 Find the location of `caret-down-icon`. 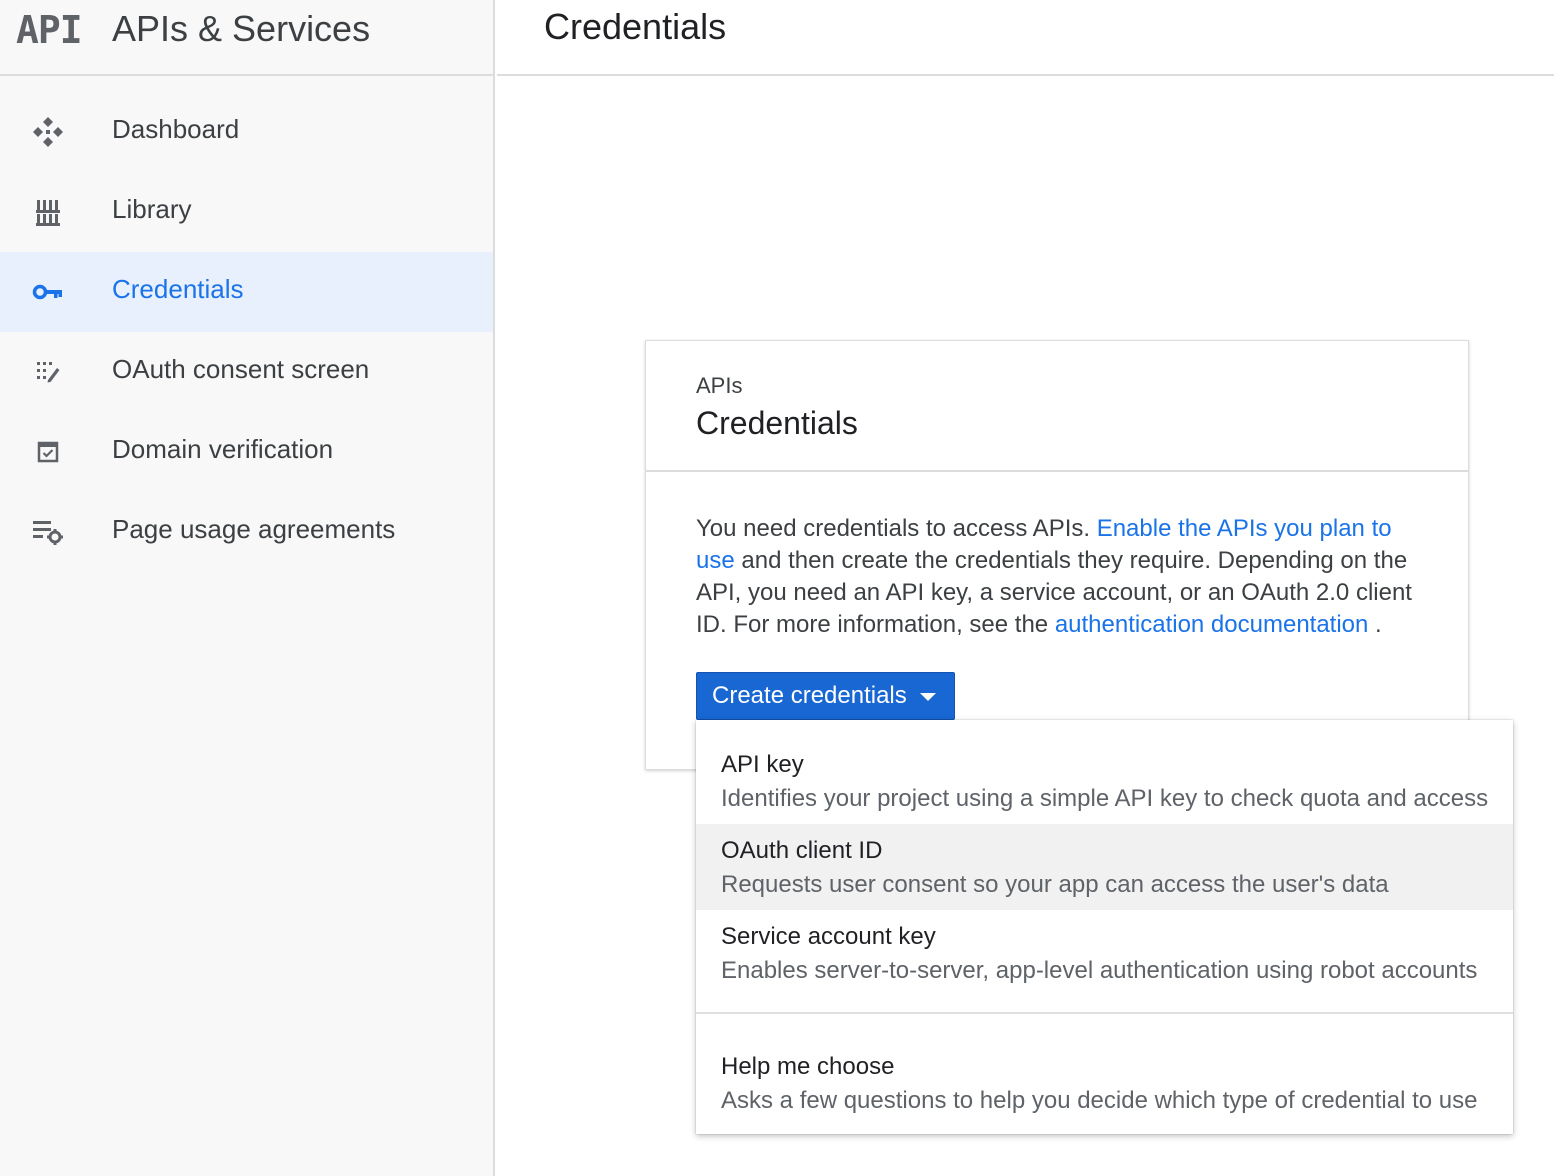

caret-down-icon is located at coordinates (928, 697).